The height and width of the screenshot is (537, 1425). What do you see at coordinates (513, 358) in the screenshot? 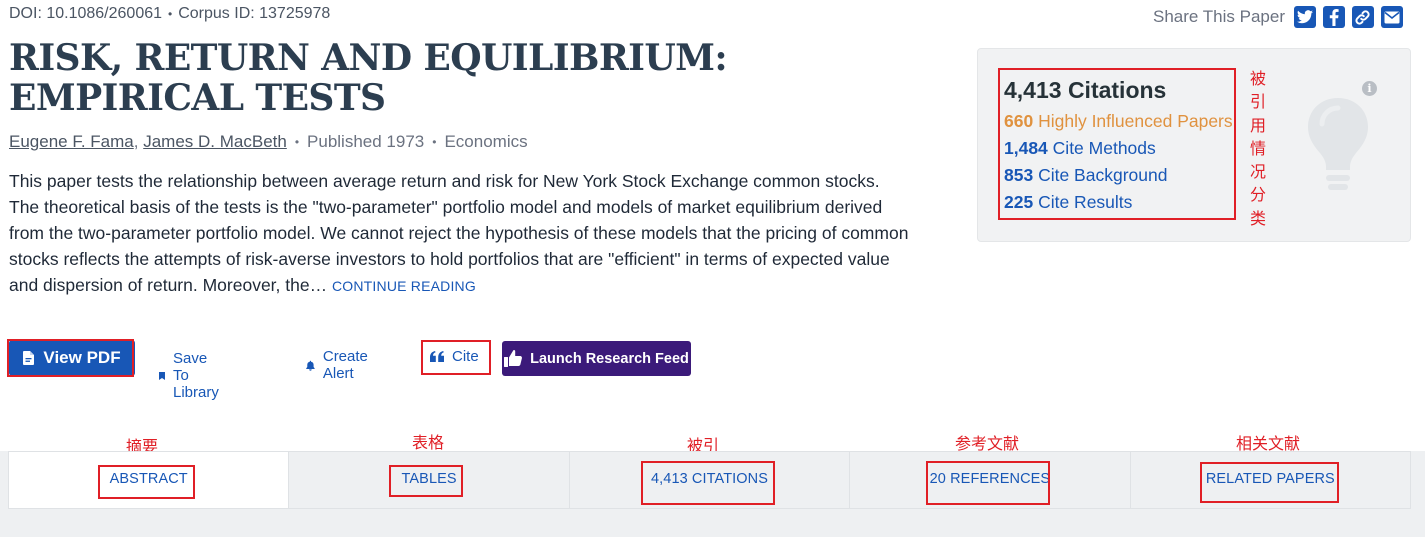
I see `thumbs-up-icon` at bounding box center [513, 358].